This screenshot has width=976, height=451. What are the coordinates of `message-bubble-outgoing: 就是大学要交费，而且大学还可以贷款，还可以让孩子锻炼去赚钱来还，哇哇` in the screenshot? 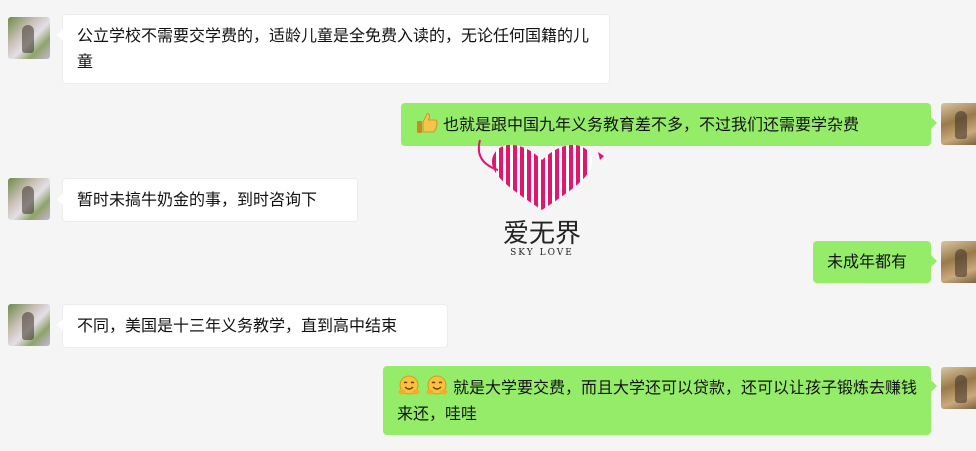 It's located at (660, 400).